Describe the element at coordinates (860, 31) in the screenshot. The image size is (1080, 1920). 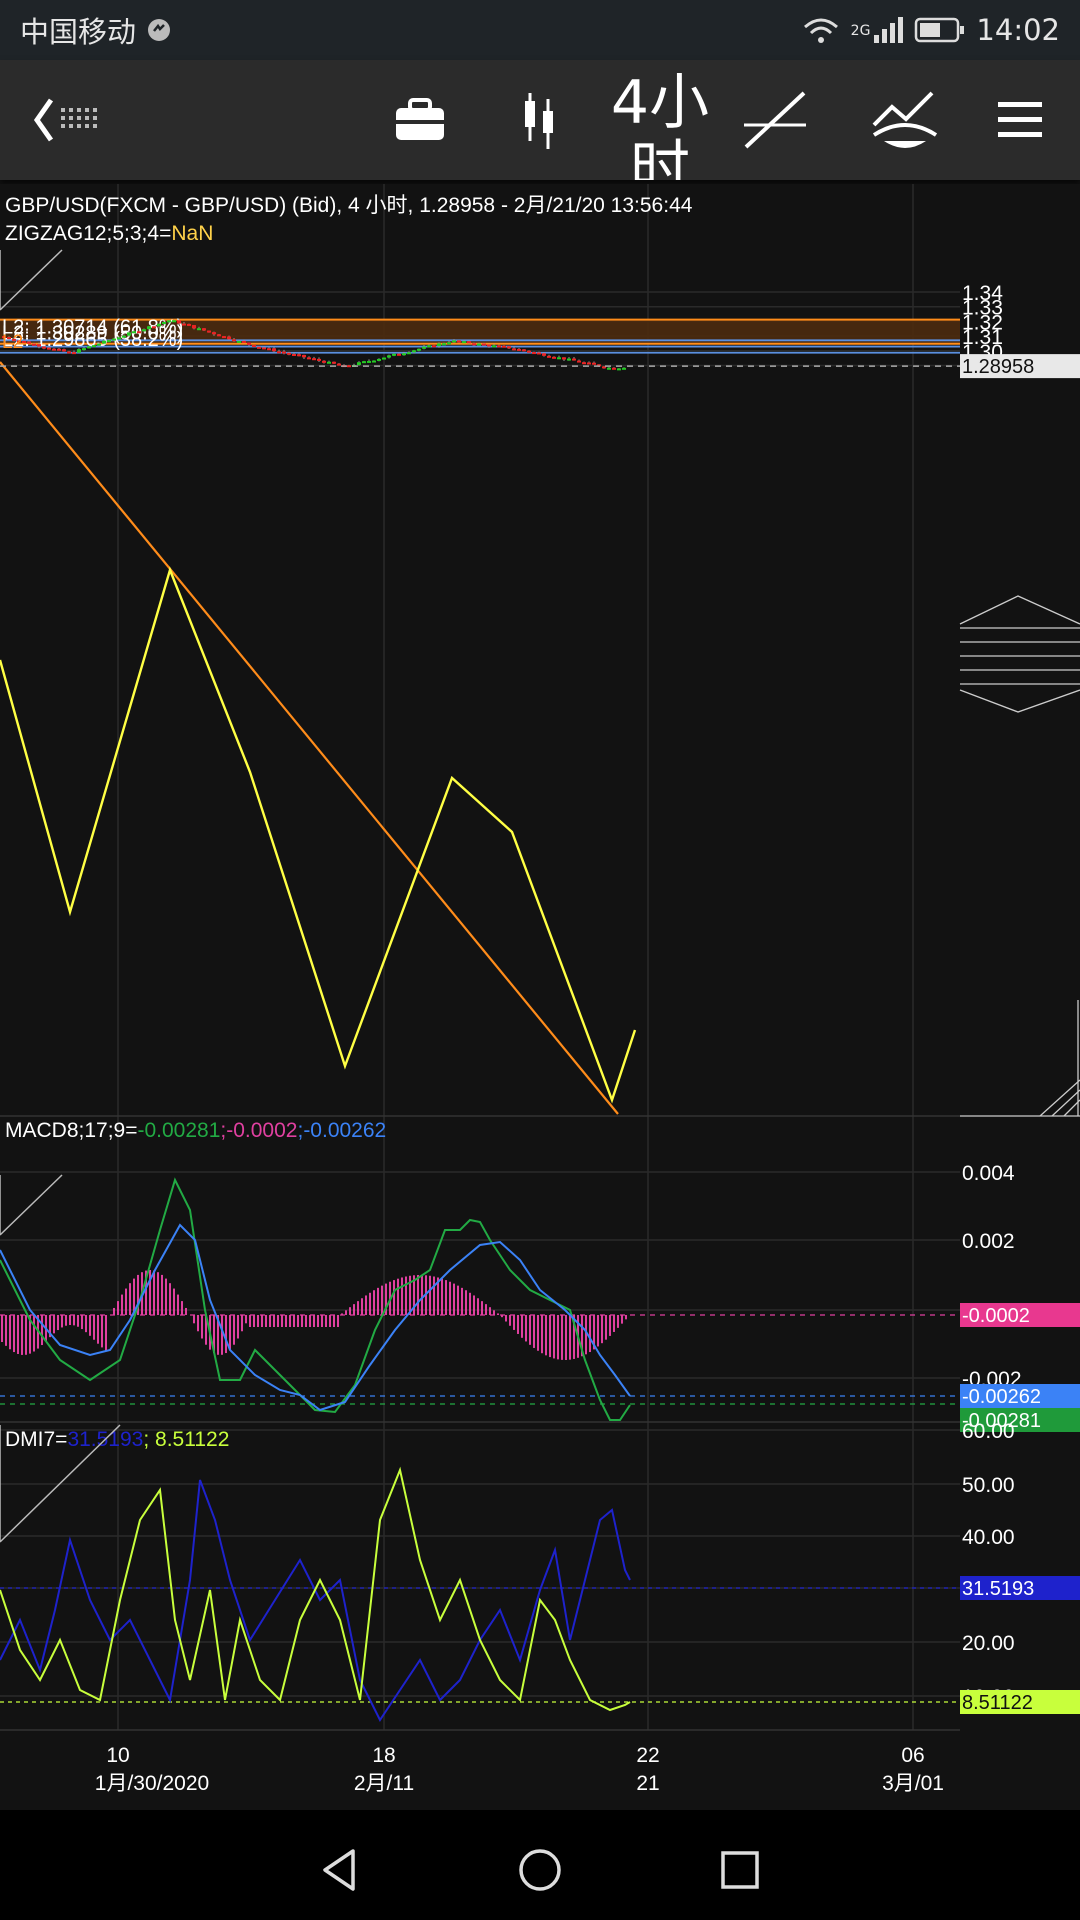
I see `network-type: 2G` at that location.